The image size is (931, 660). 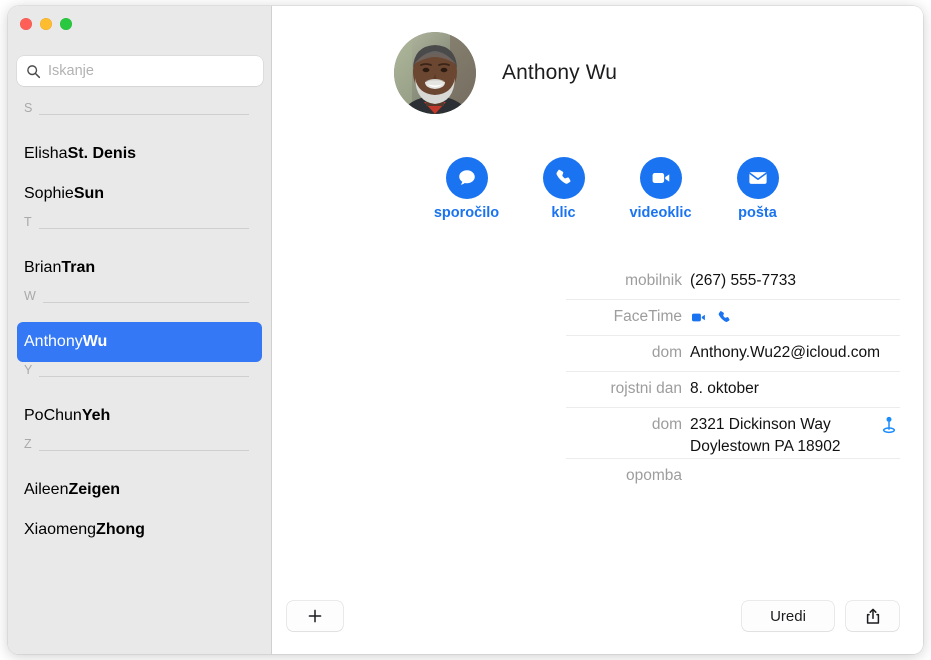 I want to click on contact-first-name: Sophie, so click(x=49, y=193).